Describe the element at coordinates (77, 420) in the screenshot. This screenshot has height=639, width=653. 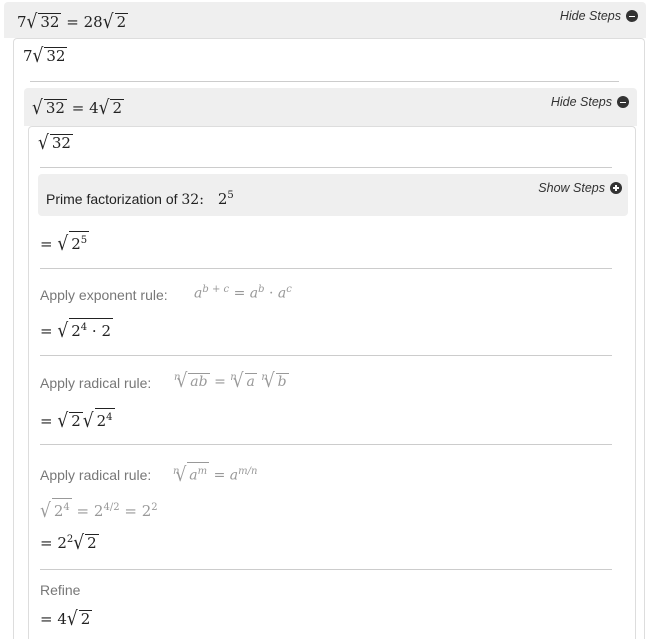
I see `step-result: = √ 2 √ 24` at that location.